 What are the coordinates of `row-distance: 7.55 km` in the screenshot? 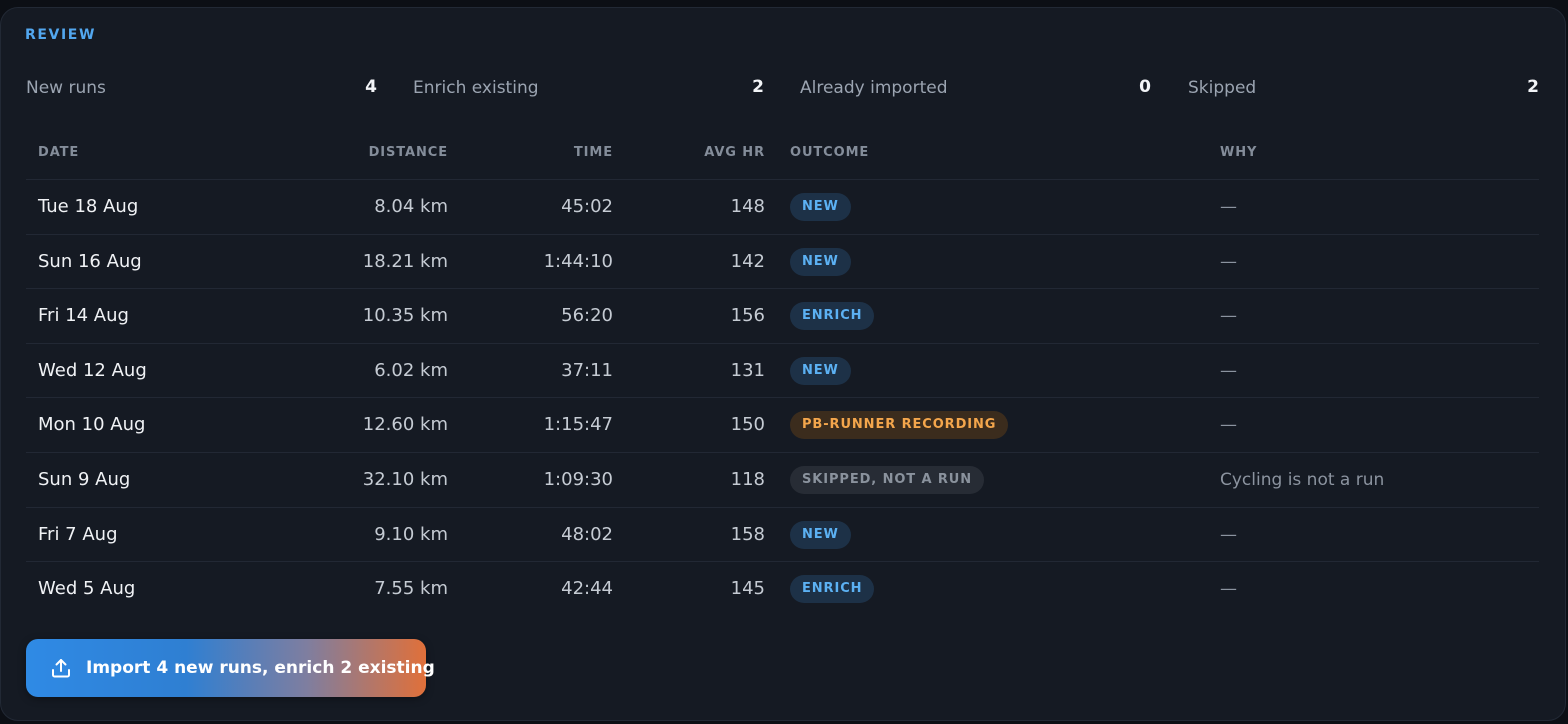 It's located at (411, 589).